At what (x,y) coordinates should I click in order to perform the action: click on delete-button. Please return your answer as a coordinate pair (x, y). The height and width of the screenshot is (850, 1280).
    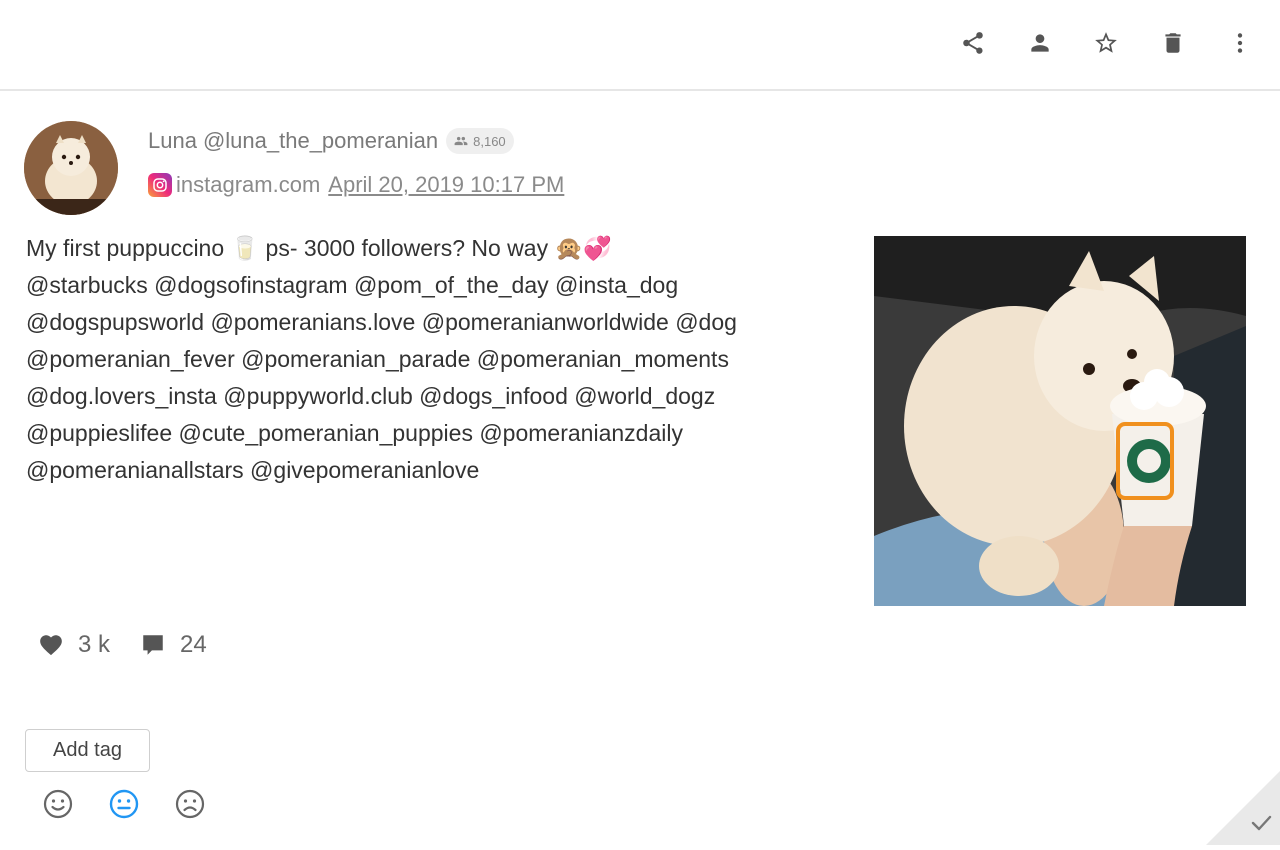
    Looking at the image, I should click on (1173, 43).